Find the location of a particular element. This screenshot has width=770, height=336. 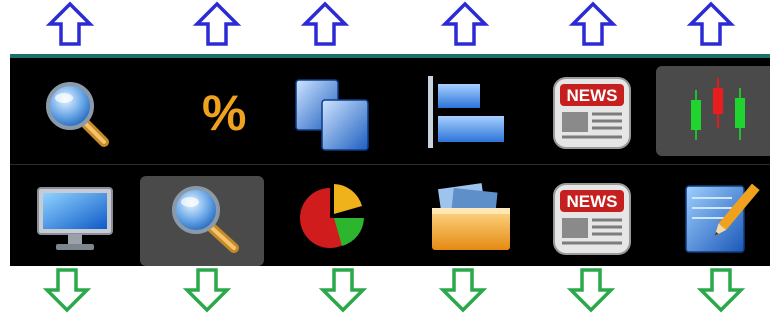

search-button-selected is located at coordinates (202, 221).